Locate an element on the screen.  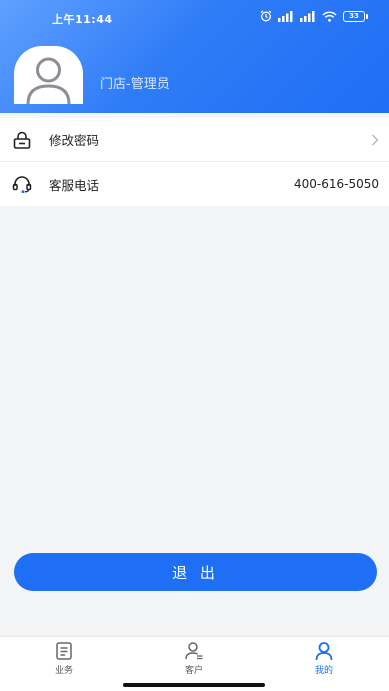
tab-business: 业务 is located at coordinates (64, 658).